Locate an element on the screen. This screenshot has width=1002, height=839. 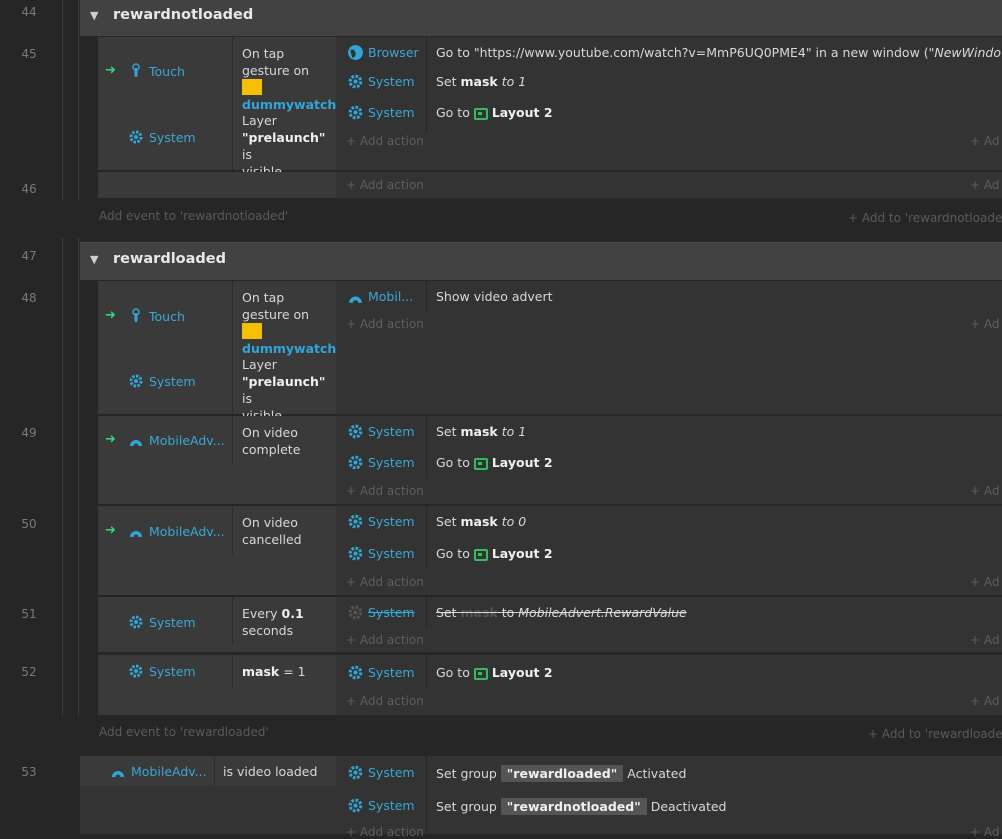
line-number: 51 is located at coordinates (29, 614).